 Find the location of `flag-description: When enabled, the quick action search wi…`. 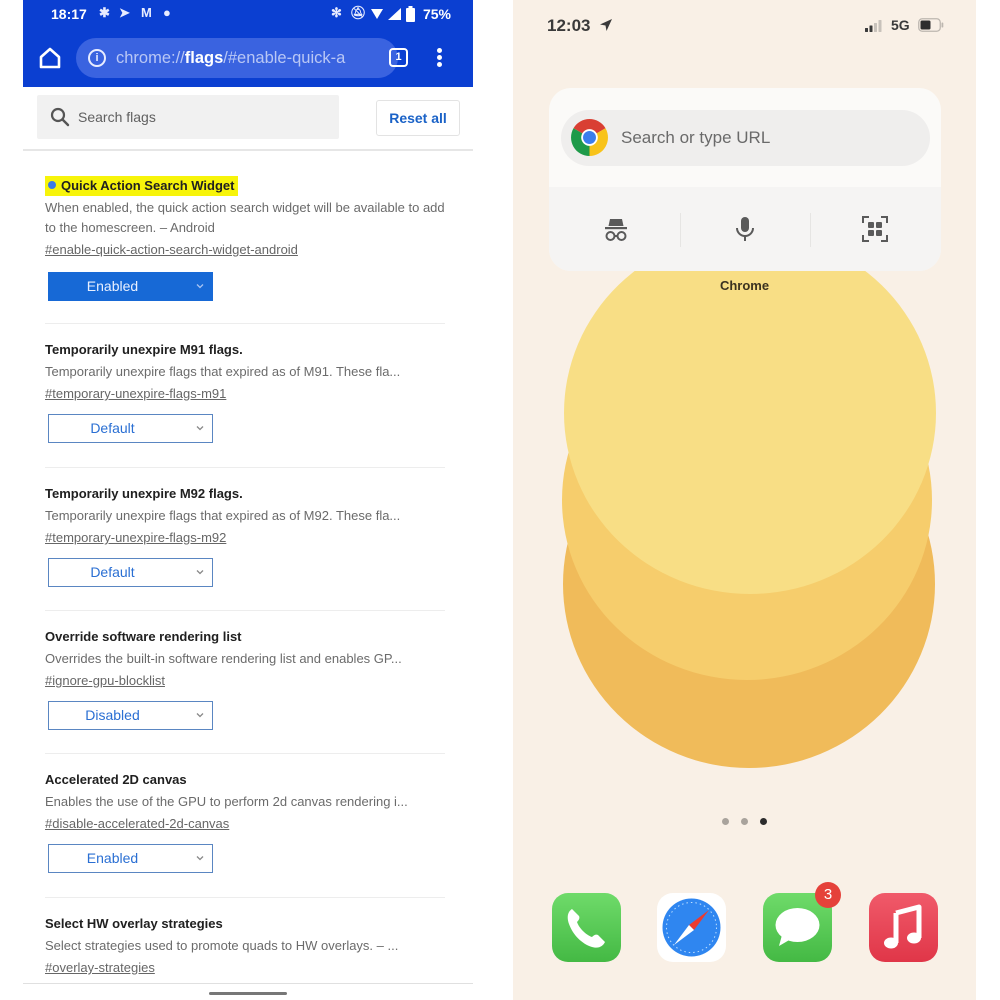

flag-description: When enabled, the quick action search wi… is located at coordinates (245, 217).